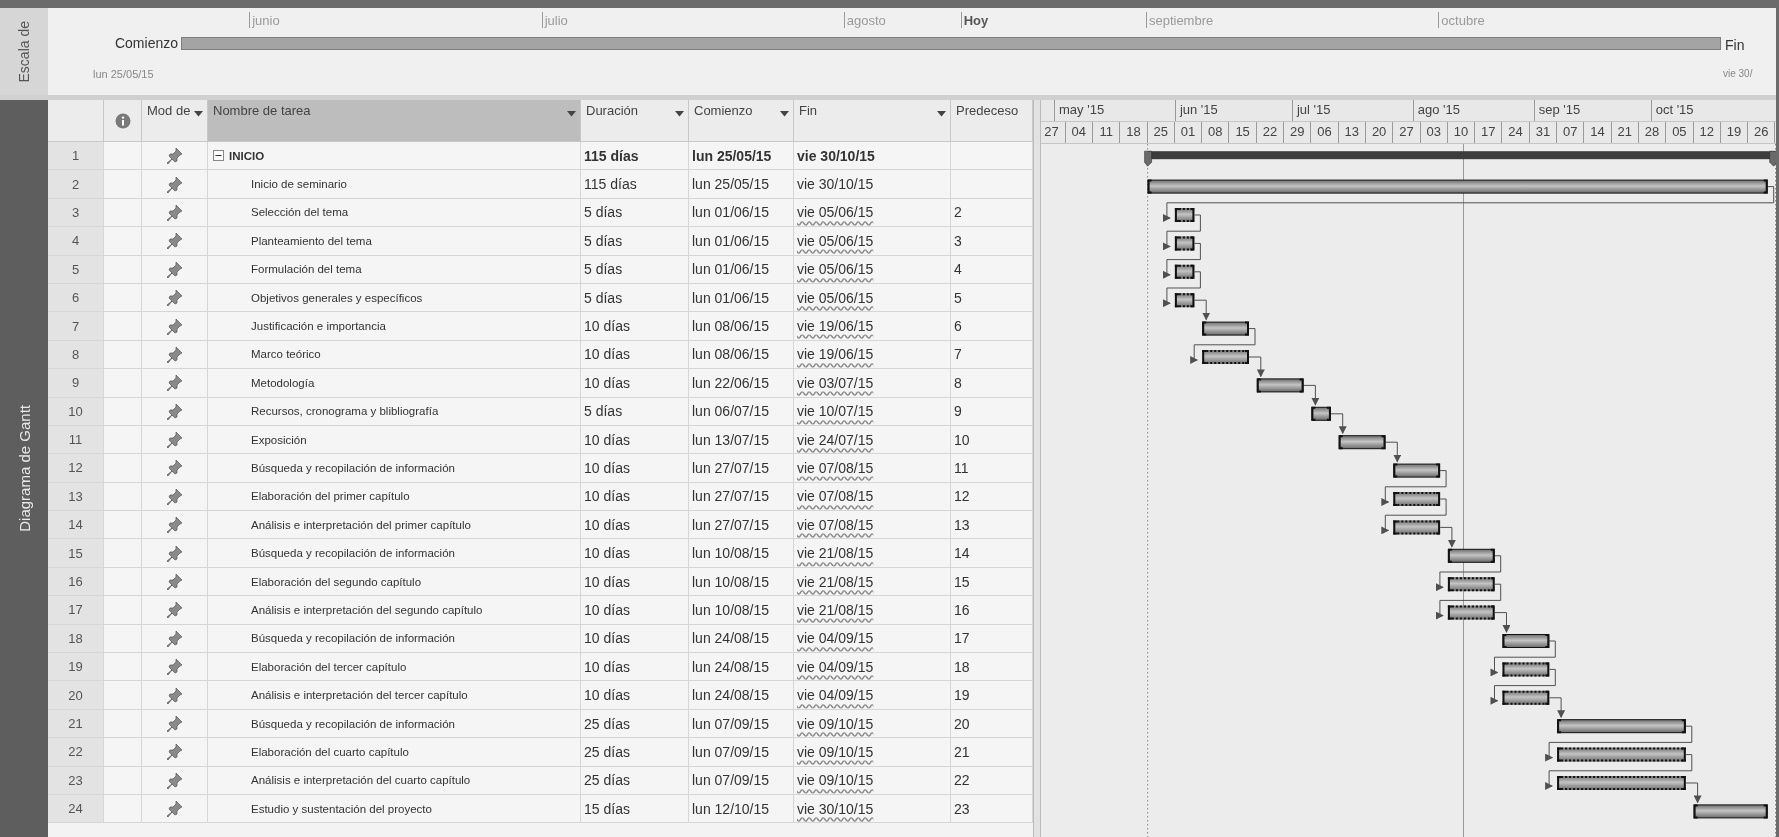  What do you see at coordinates (1473, 110) in the screenshot?
I see `month-header: ago '15` at bounding box center [1473, 110].